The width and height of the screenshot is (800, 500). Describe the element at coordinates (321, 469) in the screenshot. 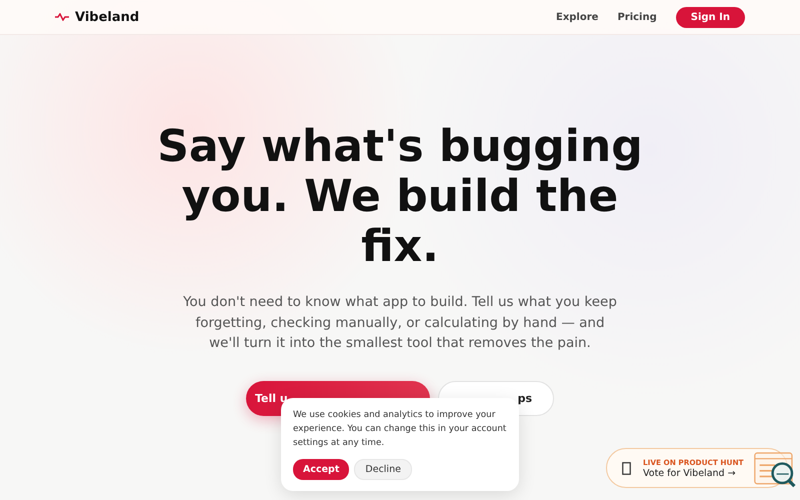

I see `accept-button: Accept` at that location.